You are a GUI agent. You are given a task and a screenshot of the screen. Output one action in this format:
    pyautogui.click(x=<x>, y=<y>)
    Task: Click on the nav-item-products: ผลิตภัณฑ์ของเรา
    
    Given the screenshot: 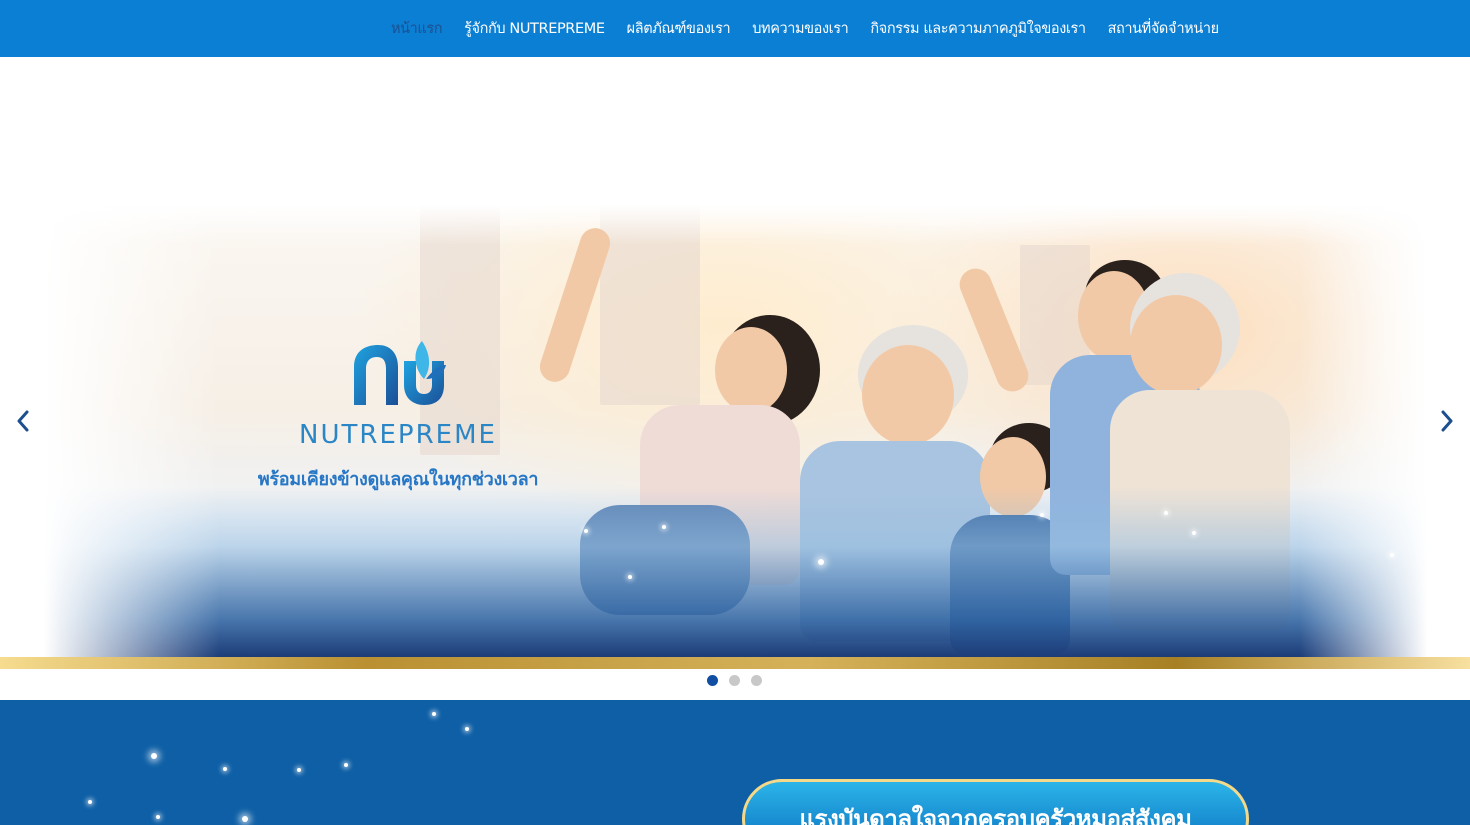 What is the action you would take?
    pyautogui.click(x=679, y=28)
    